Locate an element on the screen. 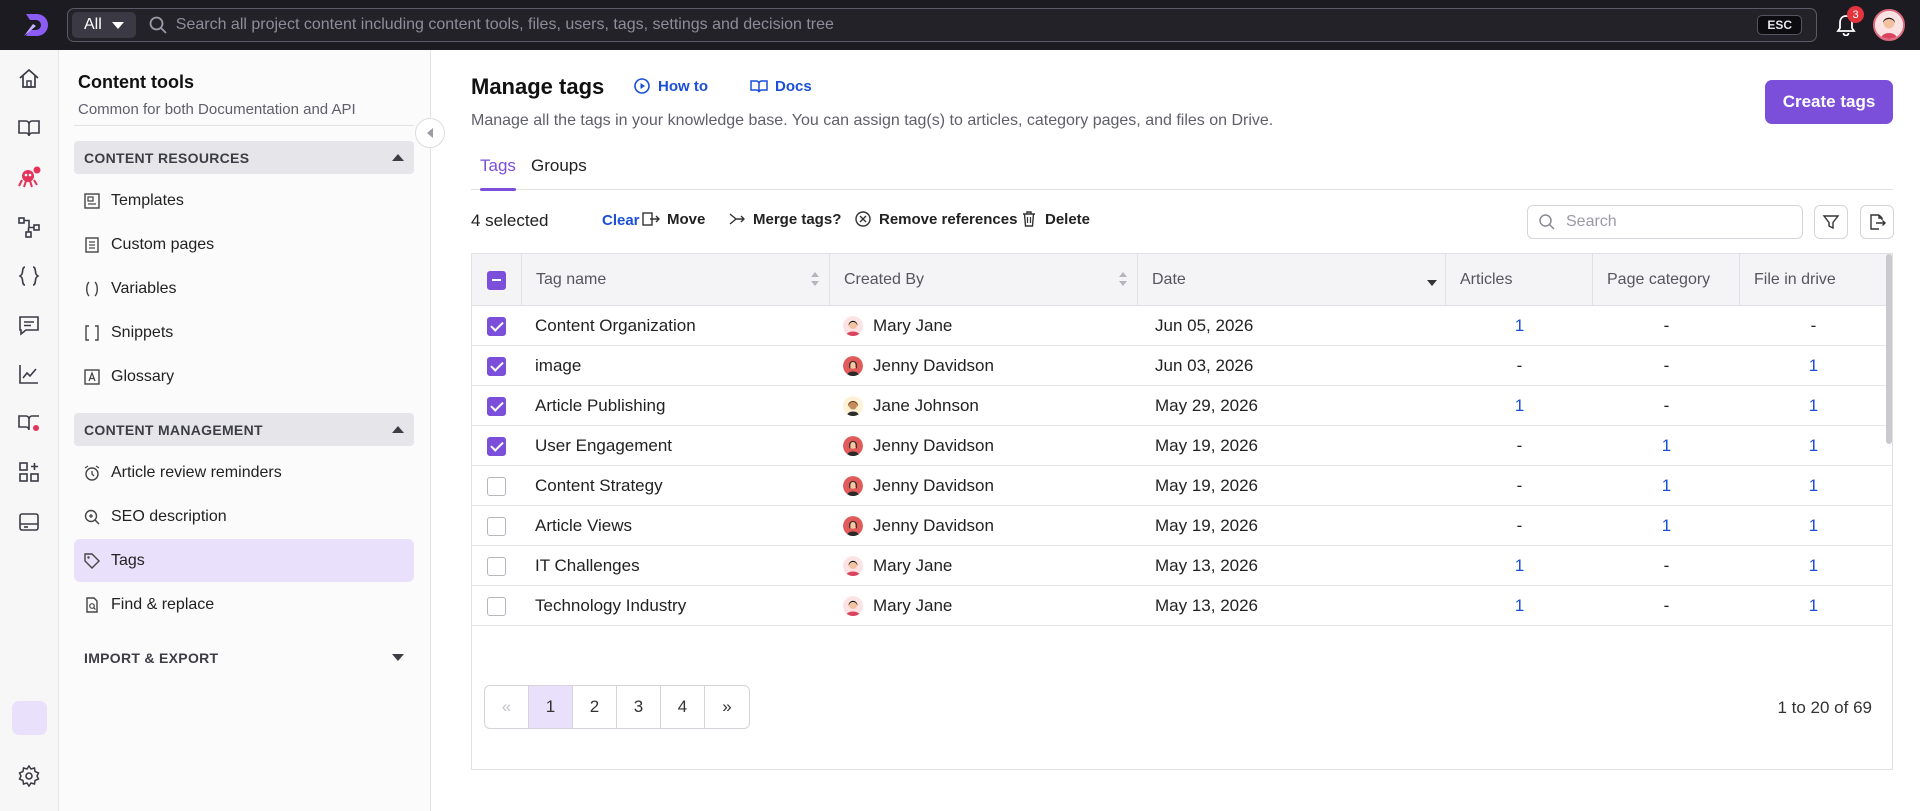 This screenshot has width=1920, height=811. chat-icon is located at coordinates (29, 325).